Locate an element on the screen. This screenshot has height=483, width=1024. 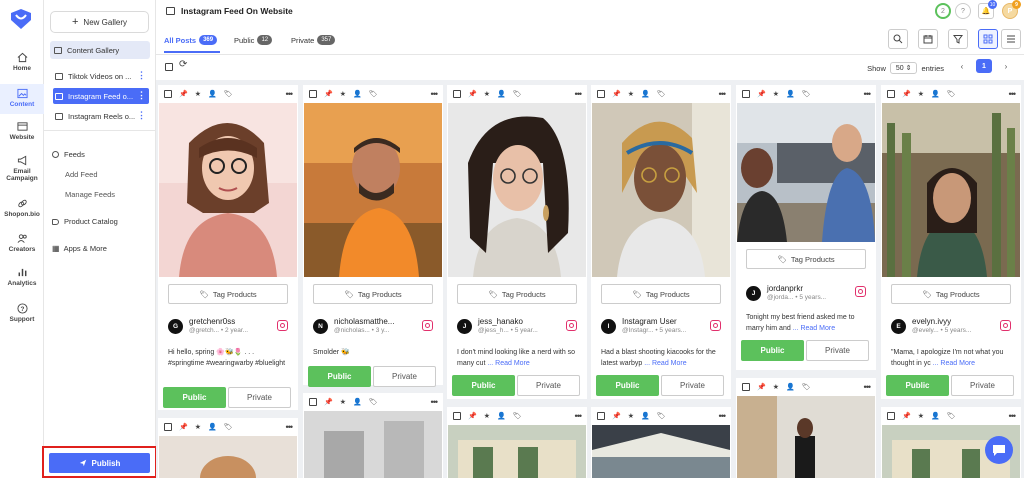
app-logo is located at coordinates (21, 19).